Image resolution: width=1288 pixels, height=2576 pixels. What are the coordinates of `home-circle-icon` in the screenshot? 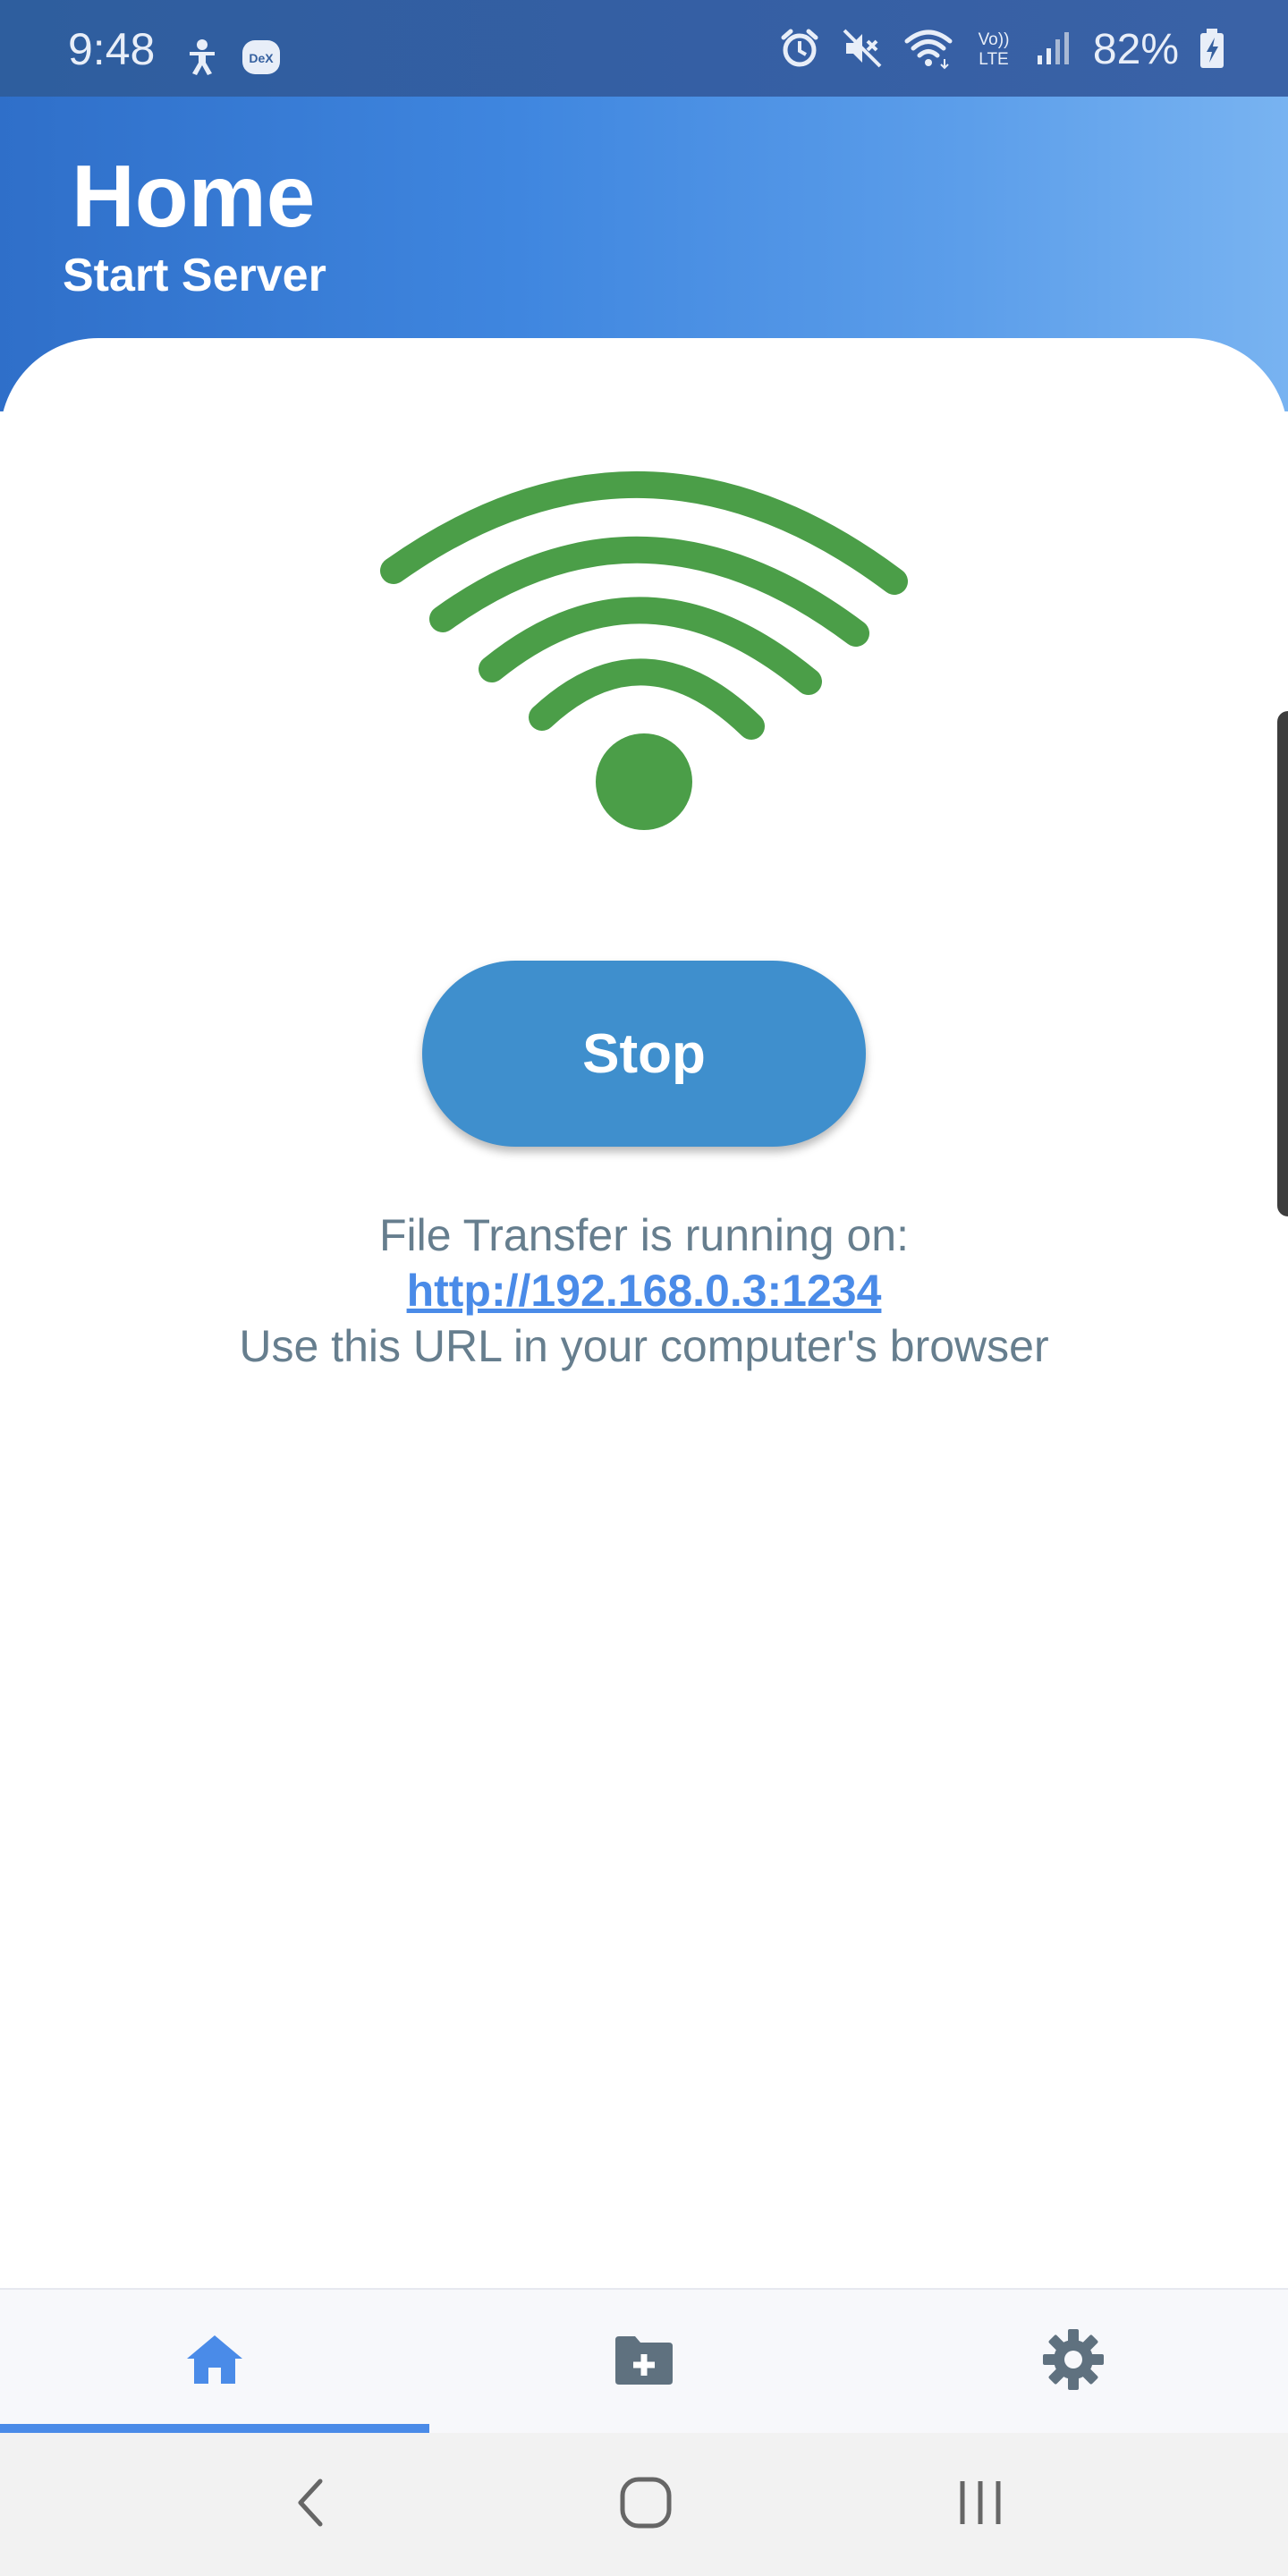 It's located at (646, 2505).